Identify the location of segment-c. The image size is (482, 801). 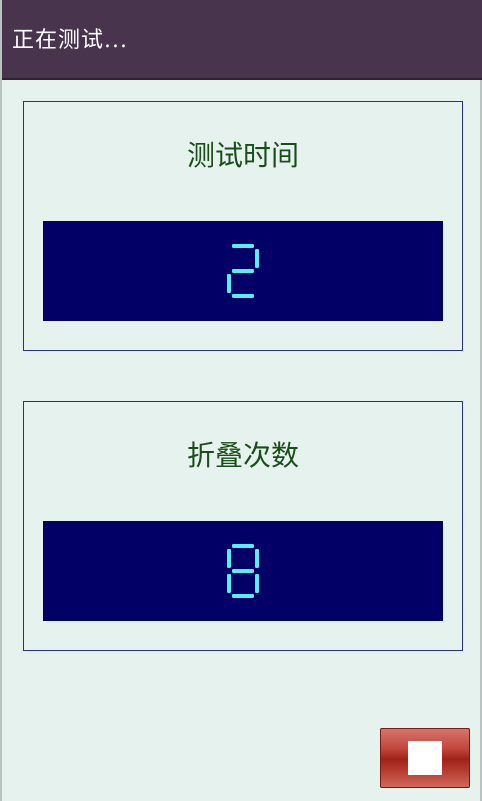
(257, 583).